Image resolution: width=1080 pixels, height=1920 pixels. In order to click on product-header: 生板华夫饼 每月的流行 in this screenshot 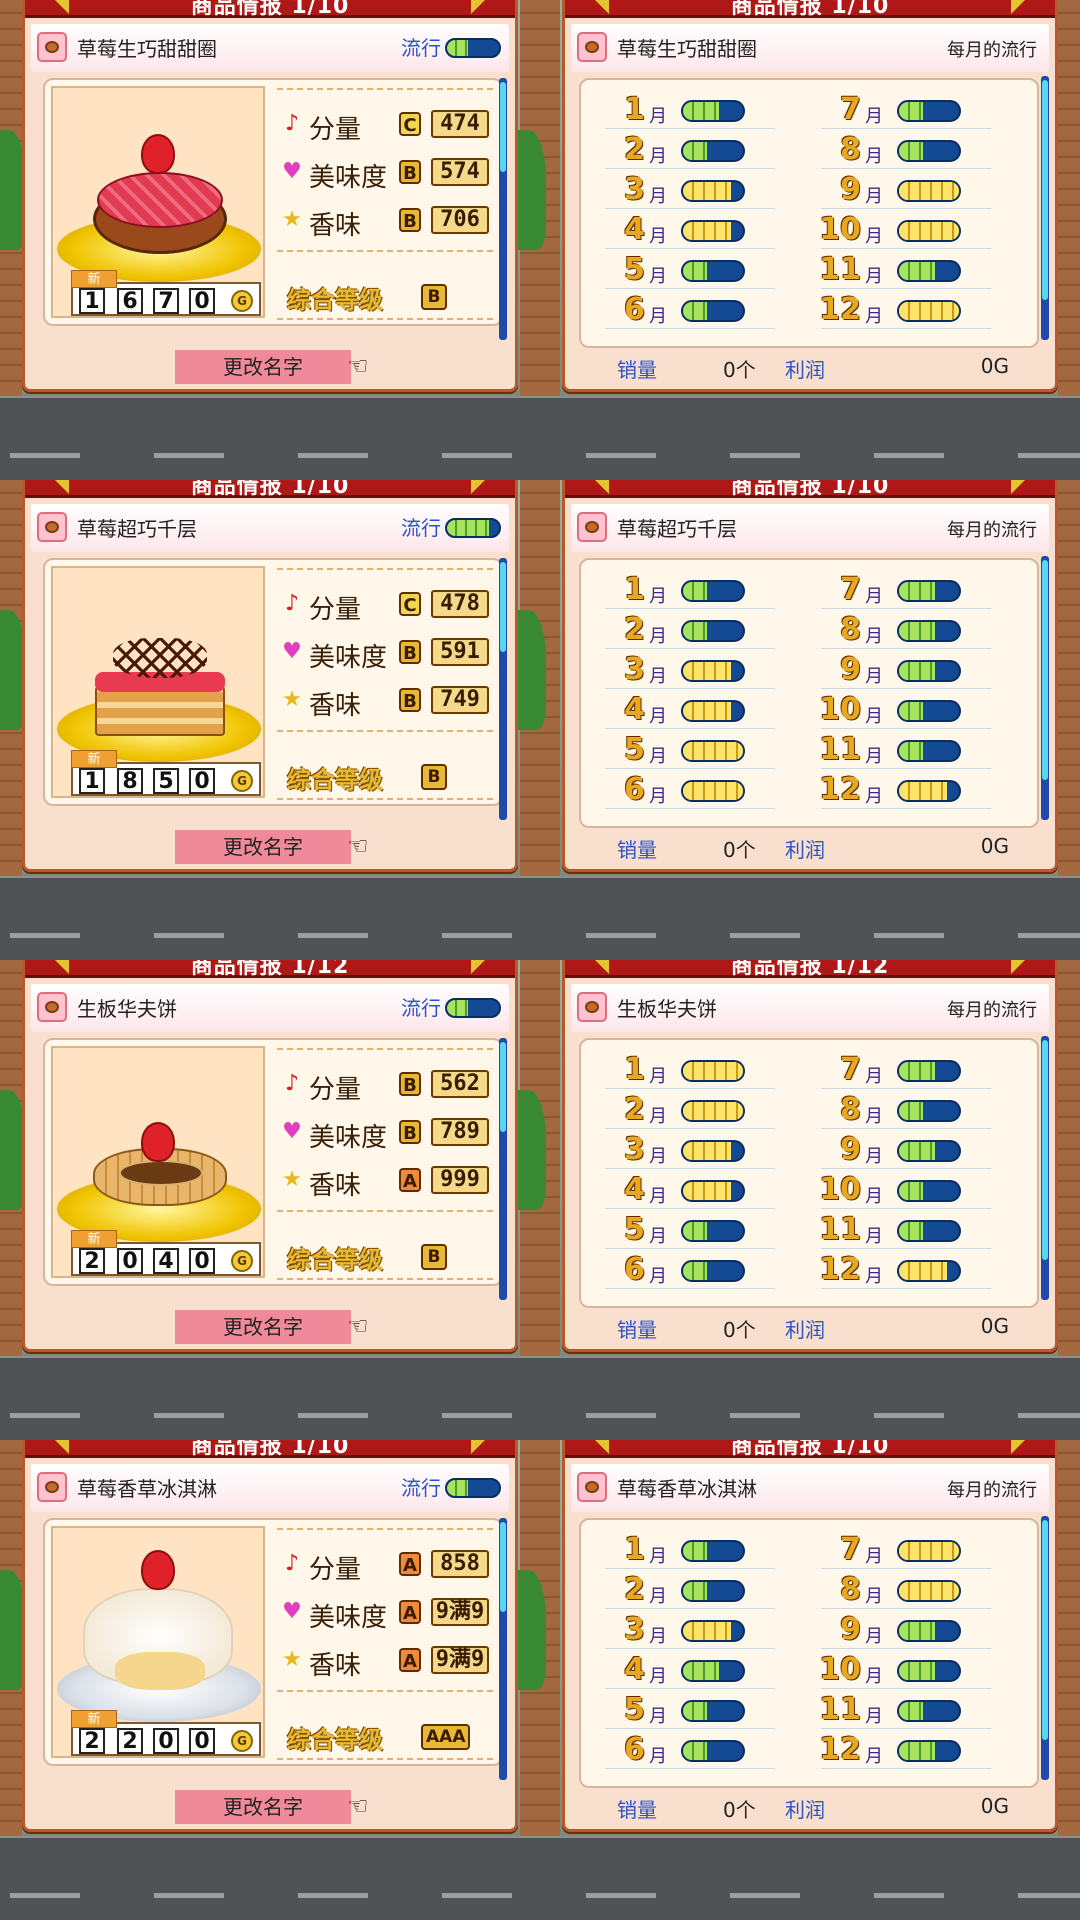, I will do `click(810, 1008)`.